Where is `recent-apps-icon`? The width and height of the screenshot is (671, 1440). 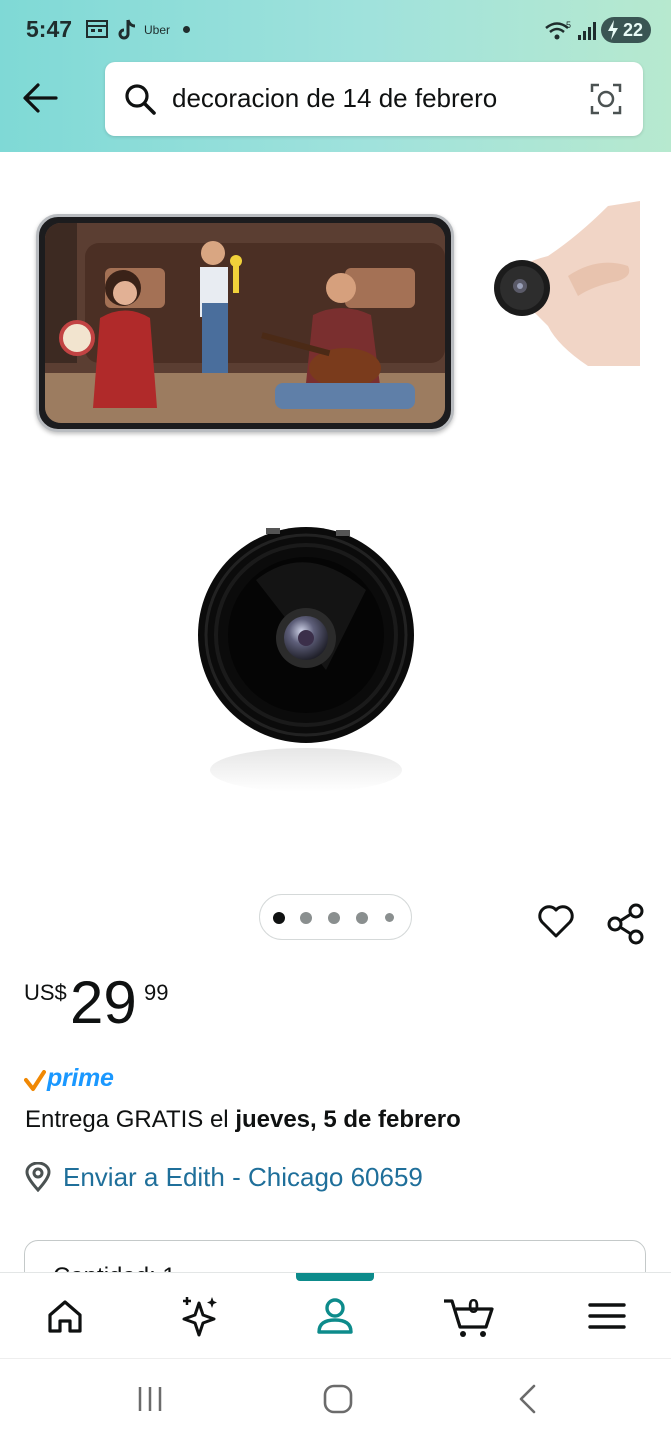 recent-apps-icon is located at coordinates (150, 1399).